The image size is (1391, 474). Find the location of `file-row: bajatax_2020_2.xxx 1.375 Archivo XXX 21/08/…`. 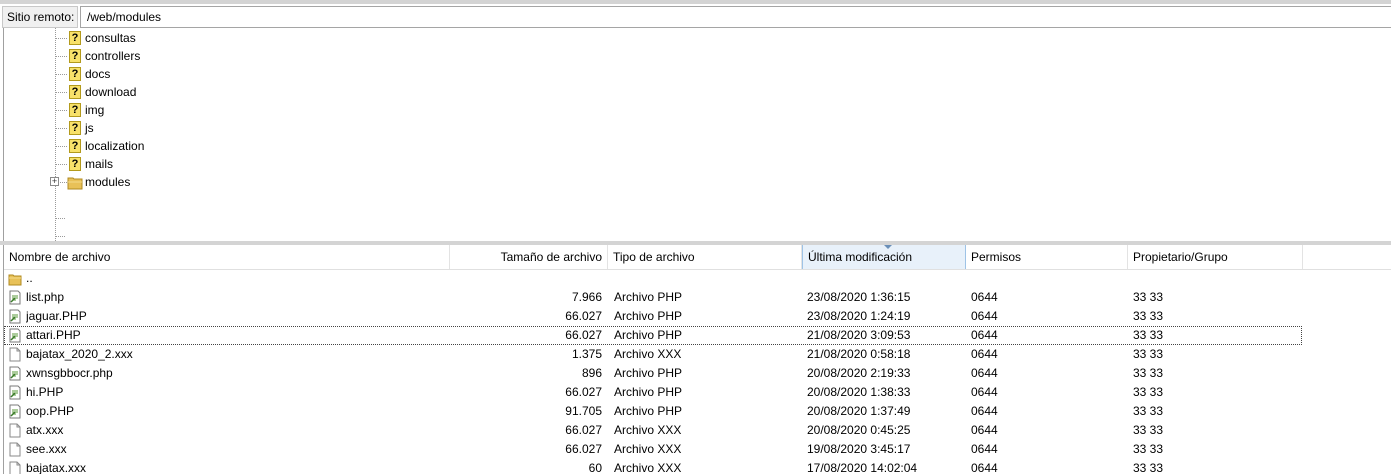

file-row: bajatax_2020_2.xxx 1.375 Archivo XXX 21/08/… is located at coordinates (697, 354).